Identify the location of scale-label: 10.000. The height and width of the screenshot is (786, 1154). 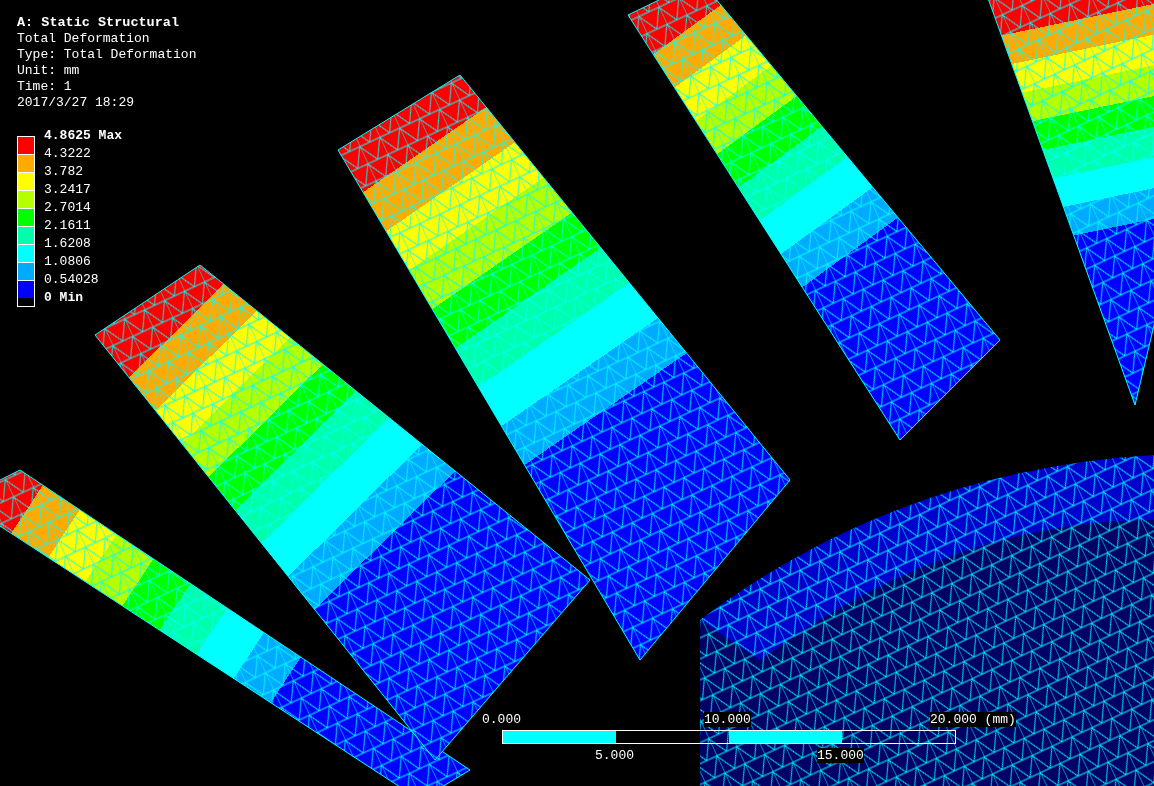
(727, 719).